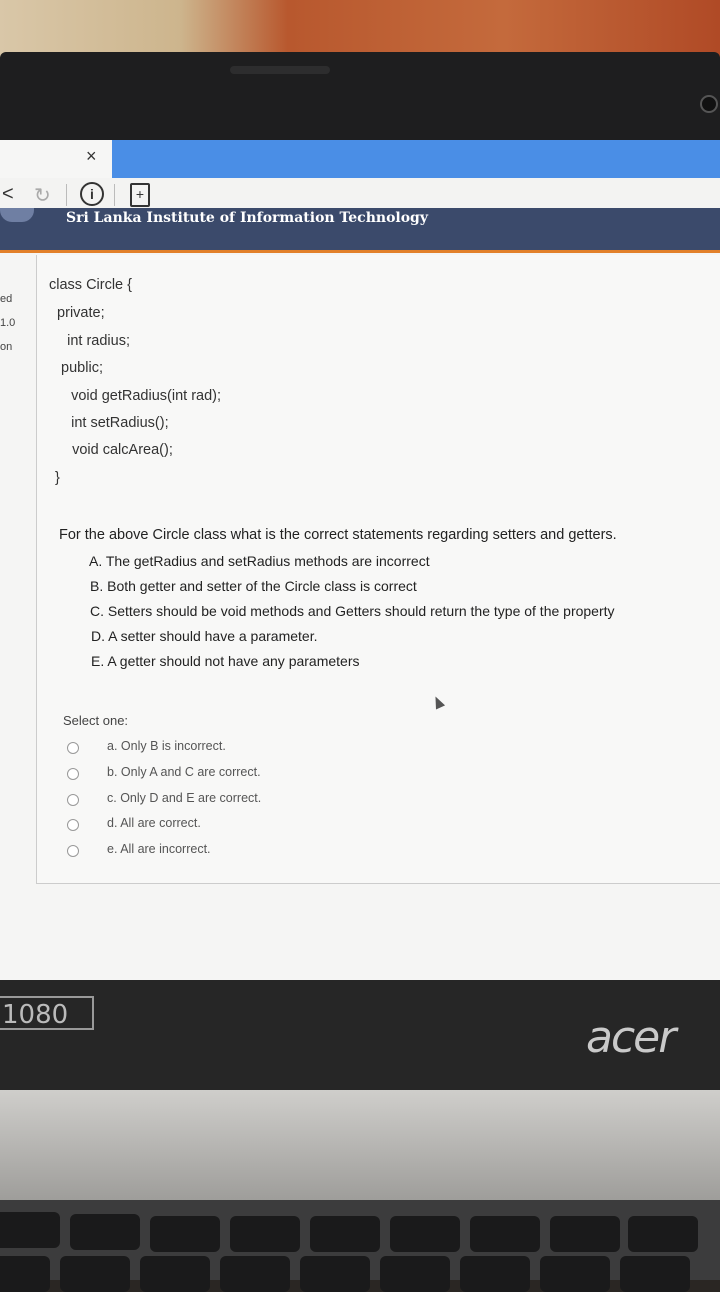  What do you see at coordinates (360, 29) in the screenshot?
I see `background-room` at bounding box center [360, 29].